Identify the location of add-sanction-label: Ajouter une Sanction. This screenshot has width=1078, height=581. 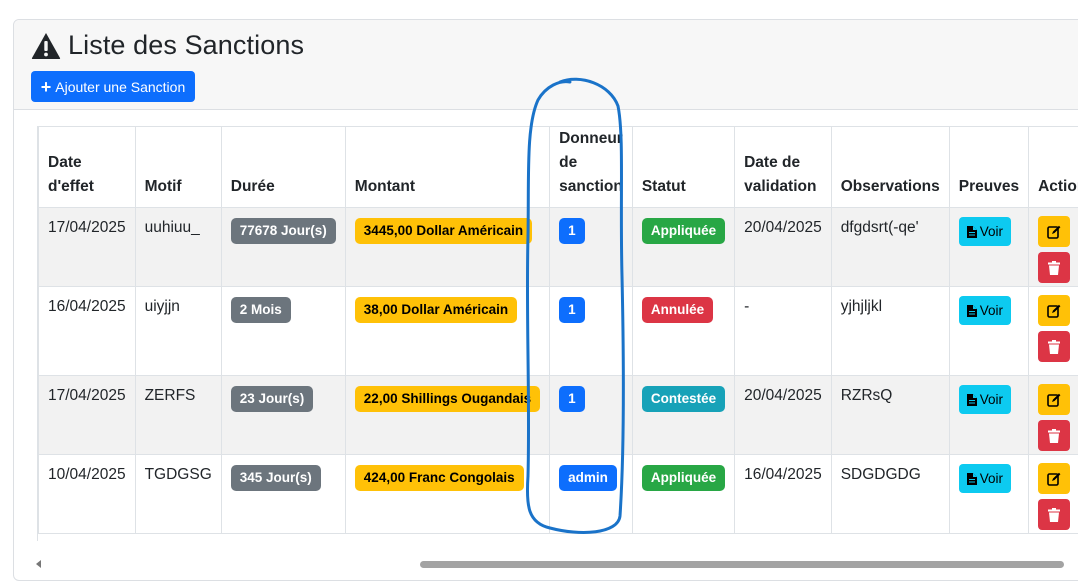
(120, 87).